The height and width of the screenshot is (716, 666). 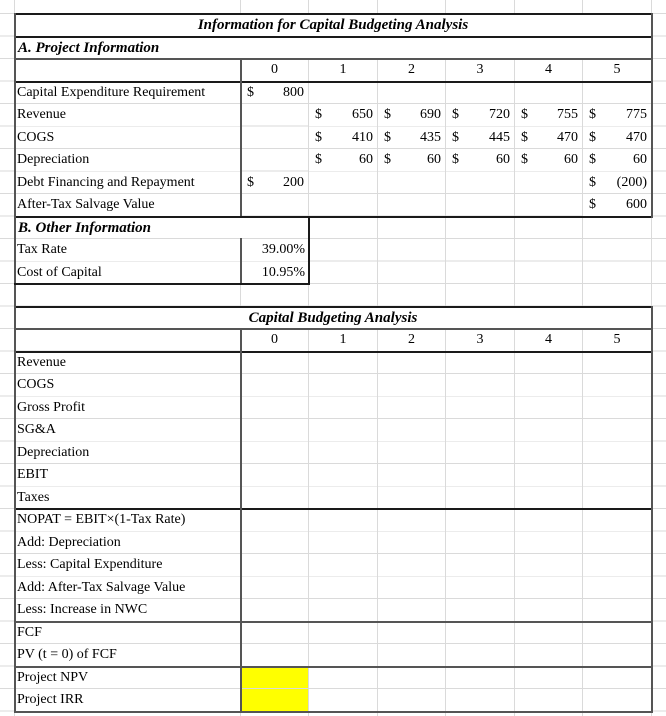 What do you see at coordinates (127, 137) in the screenshot?
I see `row-label: COGS` at bounding box center [127, 137].